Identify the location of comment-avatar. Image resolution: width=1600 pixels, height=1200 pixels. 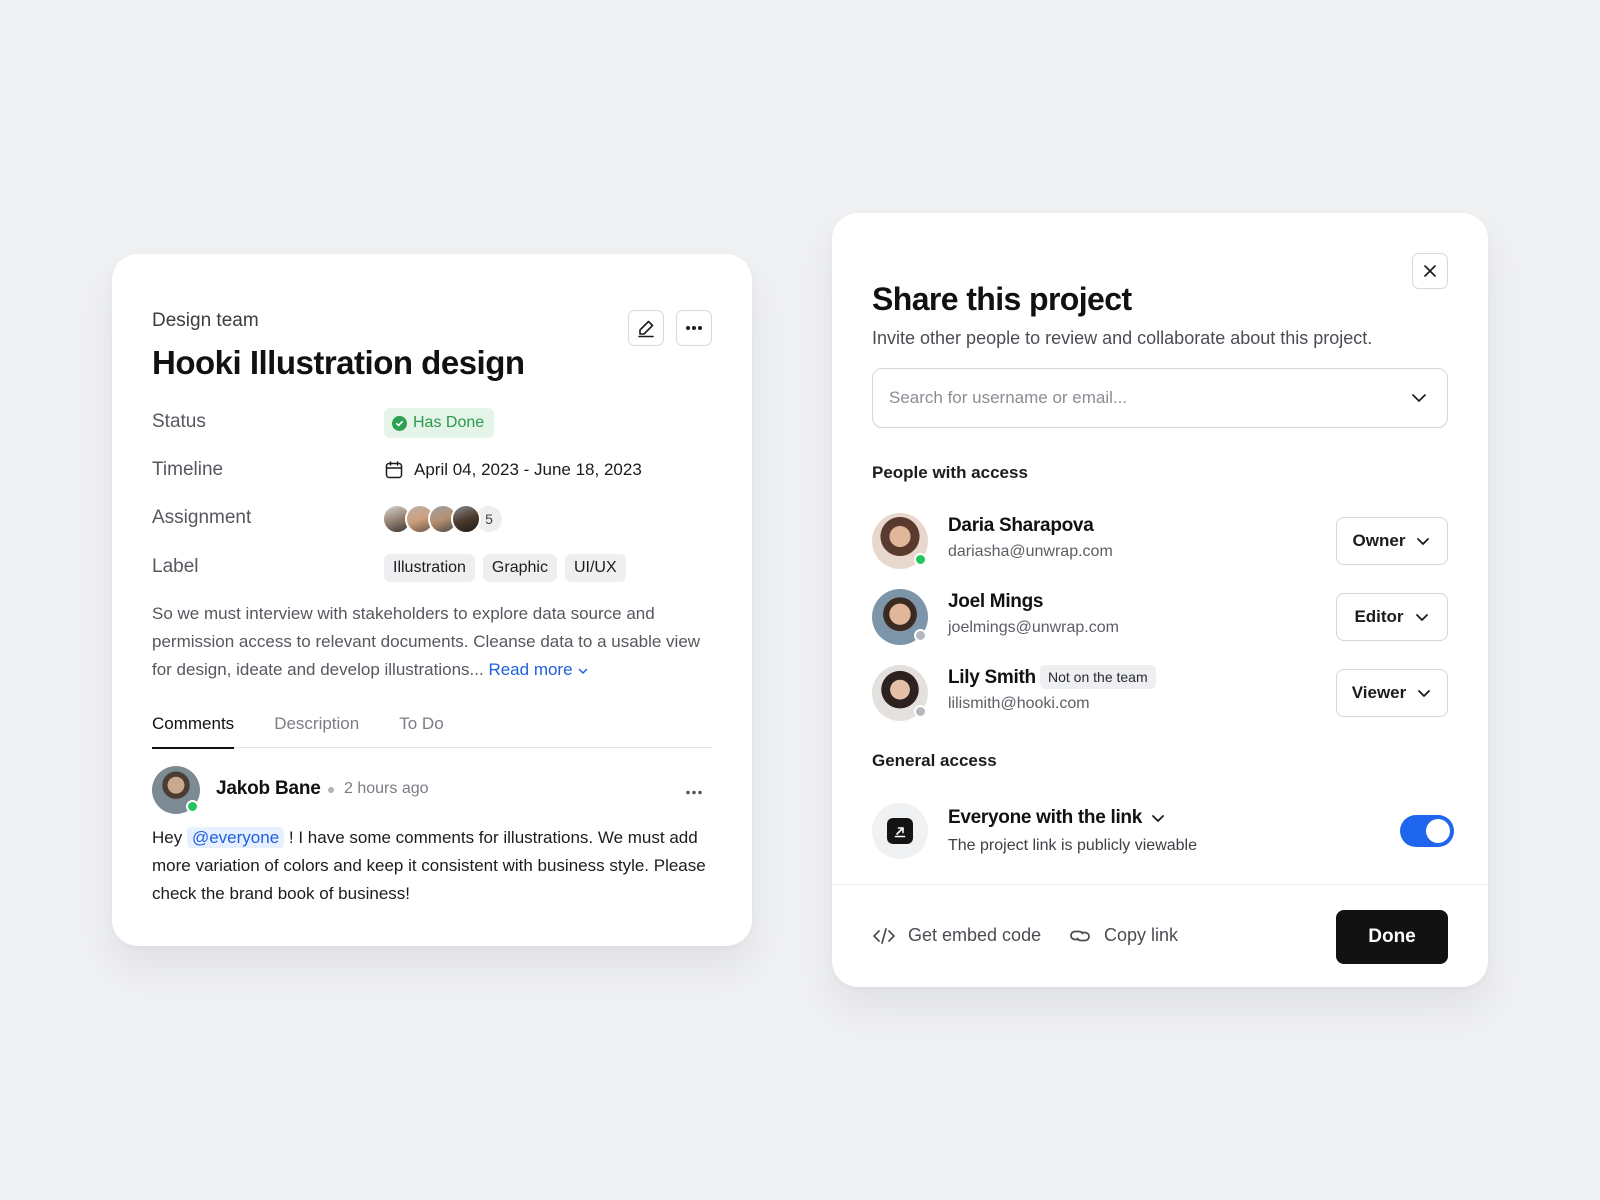
(176, 790).